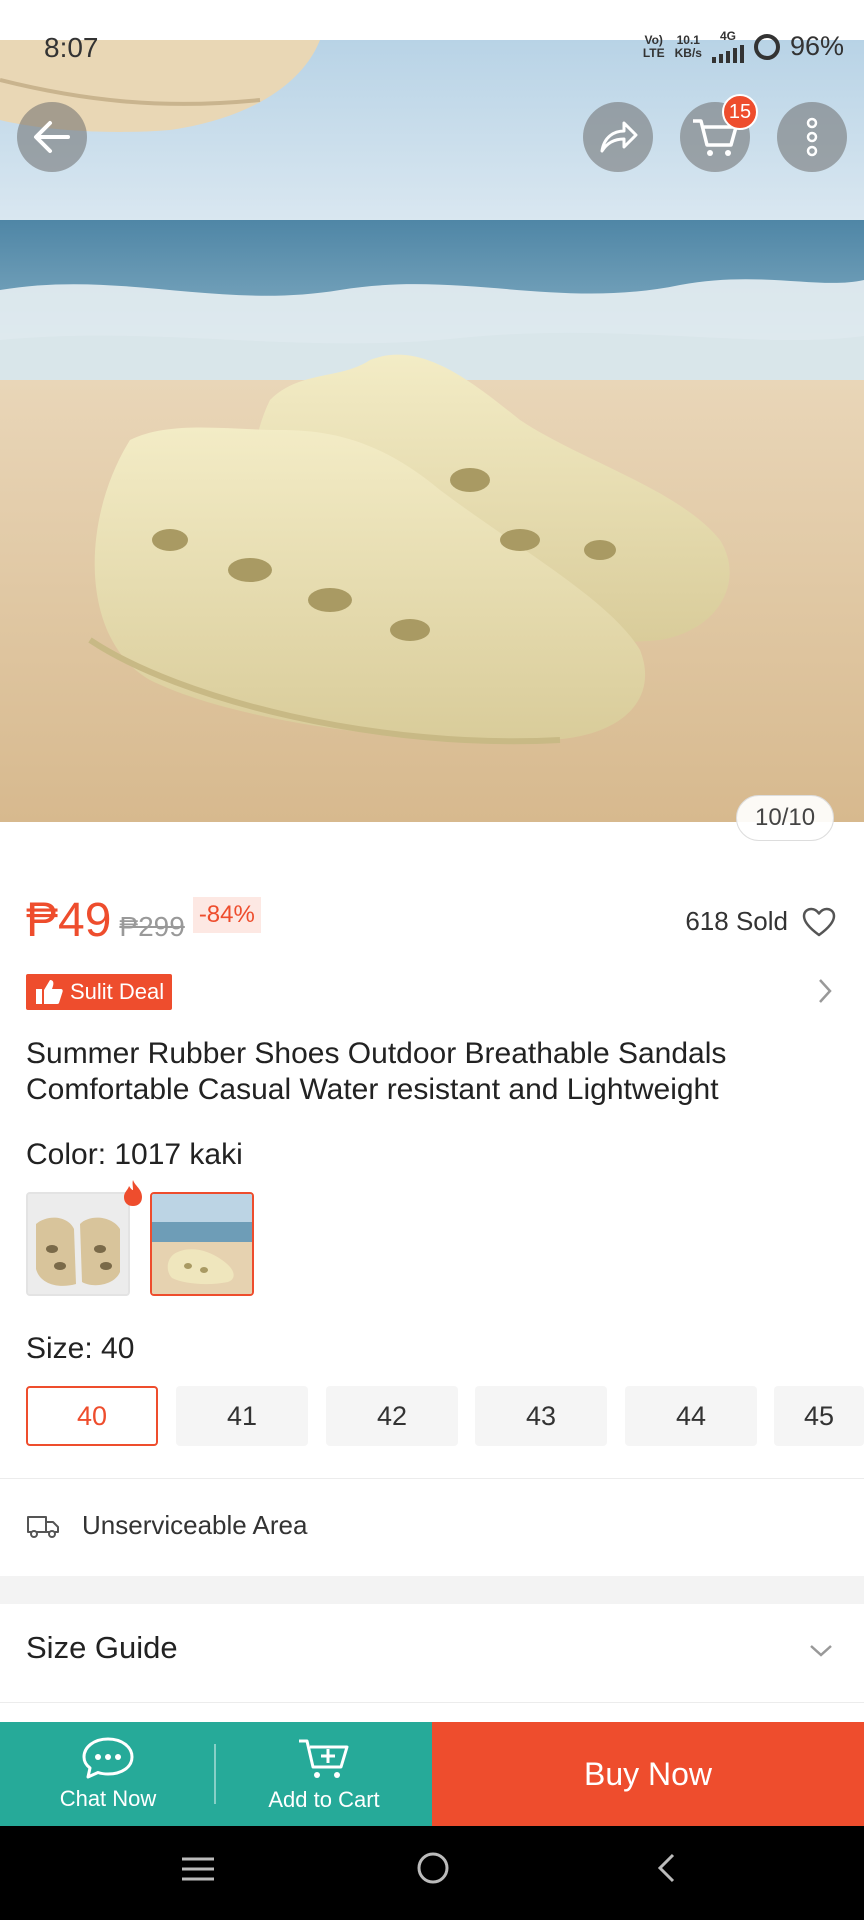 The width and height of the screenshot is (864, 1920). I want to click on status-time: 8:07, so click(71, 47).